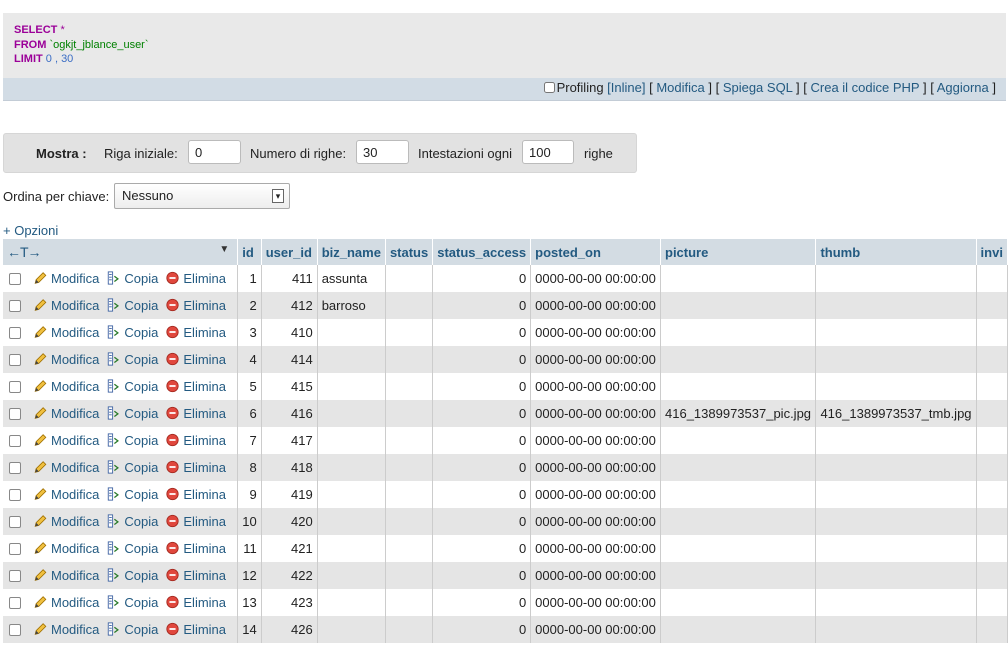 The height and width of the screenshot is (655, 1008). Describe the element at coordinates (289, 494) in the screenshot. I see `cell-user-id: 419` at that location.